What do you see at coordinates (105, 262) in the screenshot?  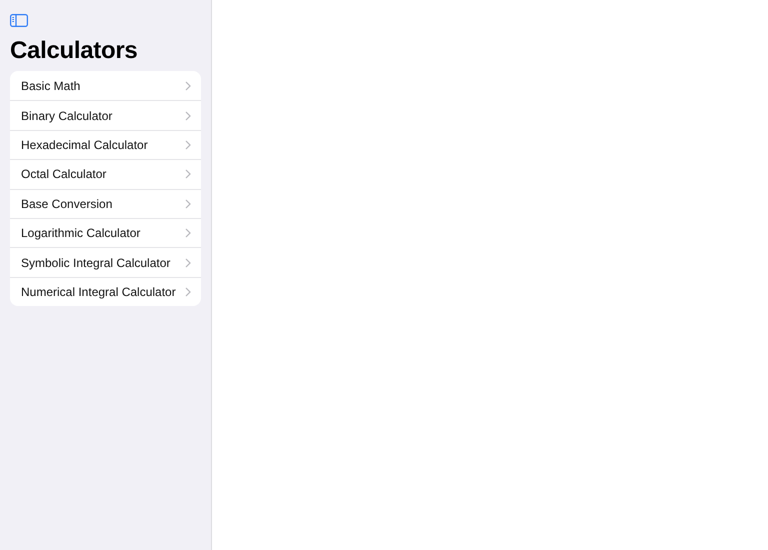 I see `list-item: Symbolic Integral Calculator` at bounding box center [105, 262].